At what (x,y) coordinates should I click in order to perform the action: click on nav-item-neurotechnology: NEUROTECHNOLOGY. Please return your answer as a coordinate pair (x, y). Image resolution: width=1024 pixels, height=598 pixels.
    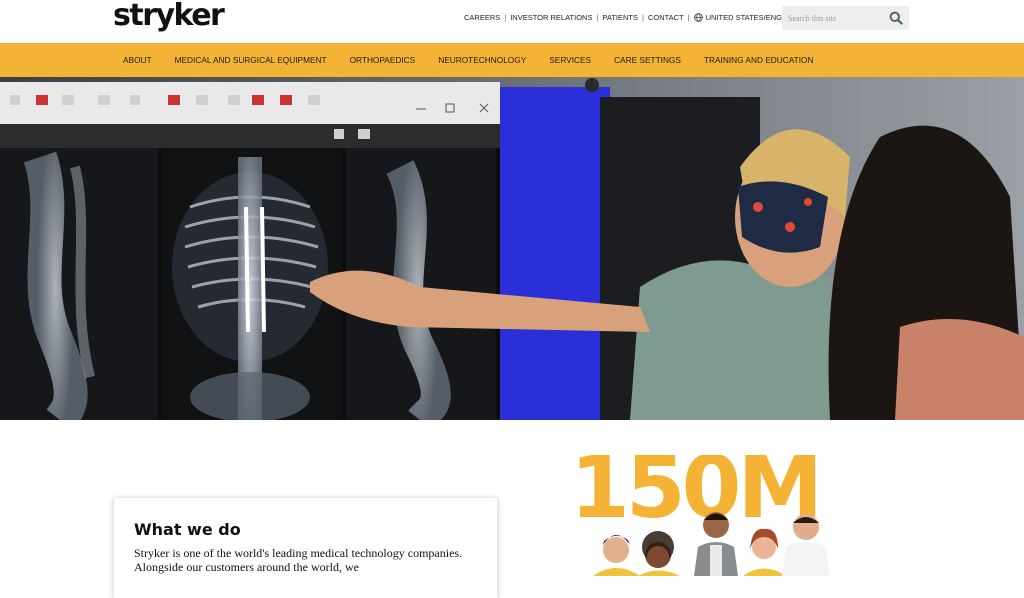
    Looking at the image, I should click on (482, 60).